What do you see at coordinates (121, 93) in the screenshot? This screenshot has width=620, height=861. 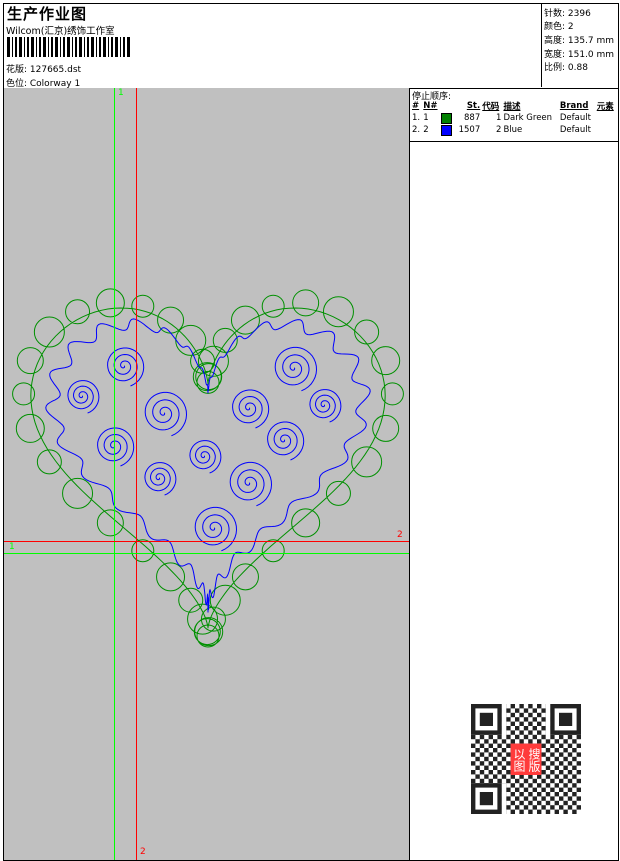 I see `marker-1-top: 1` at bounding box center [121, 93].